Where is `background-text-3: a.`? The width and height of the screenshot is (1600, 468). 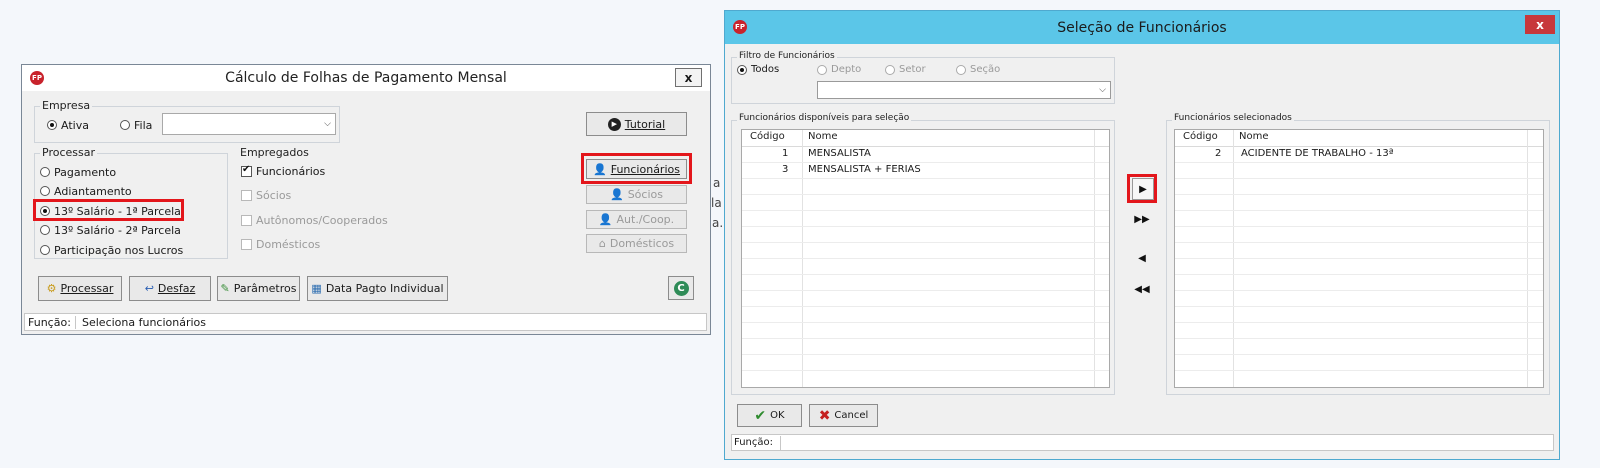 background-text-3: a. is located at coordinates (718, 223).